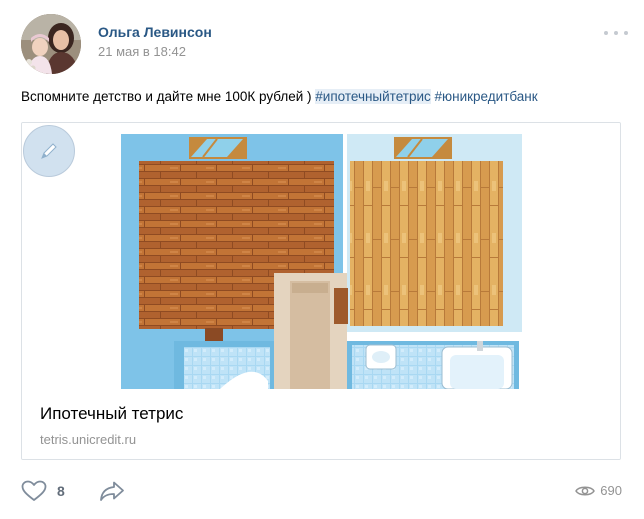 The width and height of the screenshot is (644, 519). I want to click on heart-icon, so click(34, 490).